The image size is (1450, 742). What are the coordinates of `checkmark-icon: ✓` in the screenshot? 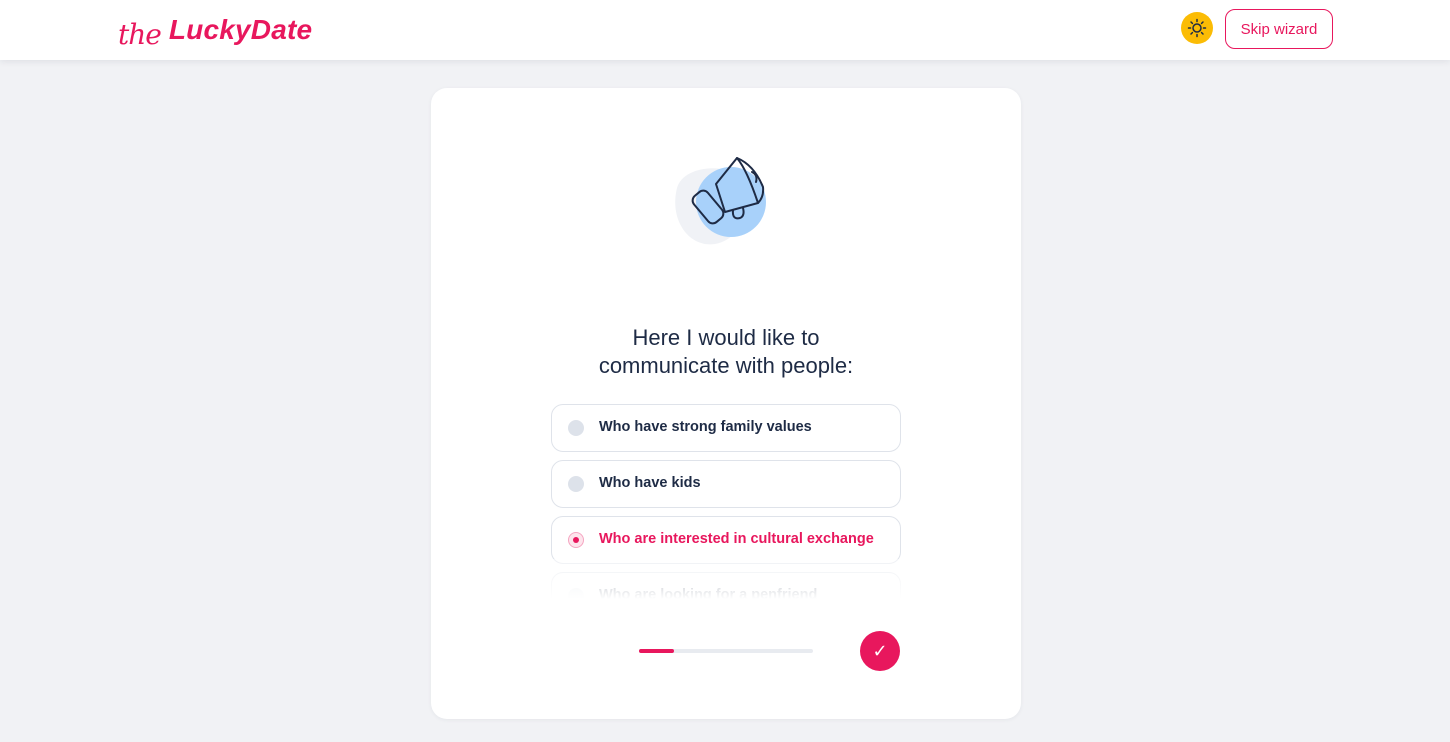 It's located at (880, 650).